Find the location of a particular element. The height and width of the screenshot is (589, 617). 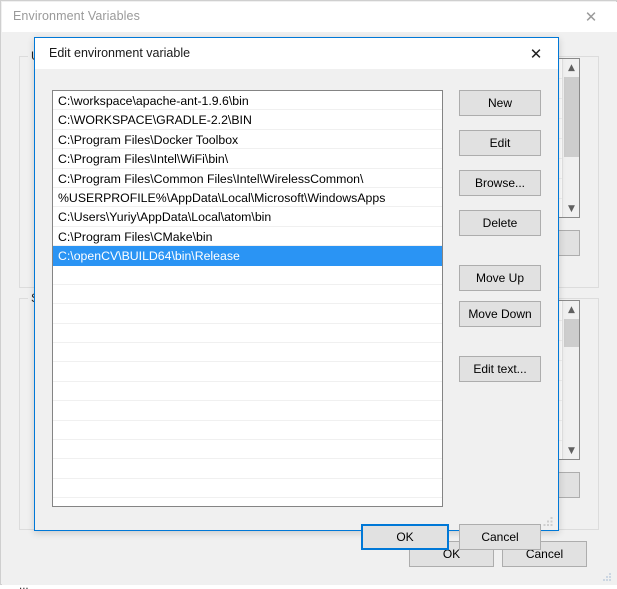

move-up-button-label: Move Up is located at coordinates (500, 278).